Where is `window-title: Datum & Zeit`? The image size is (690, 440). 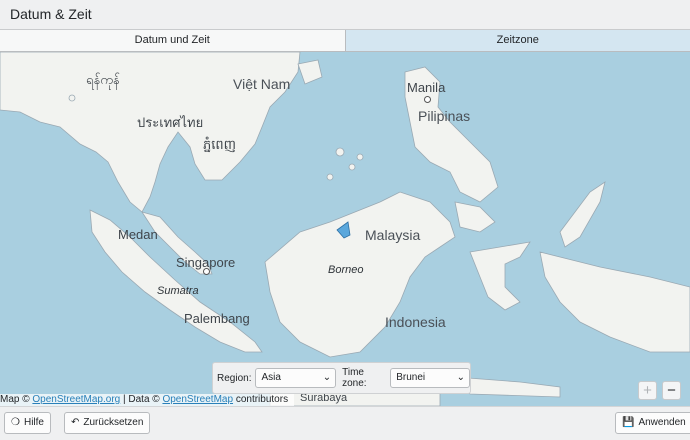
window-title: Datum & Zeit is located at coordinates (345, 14).